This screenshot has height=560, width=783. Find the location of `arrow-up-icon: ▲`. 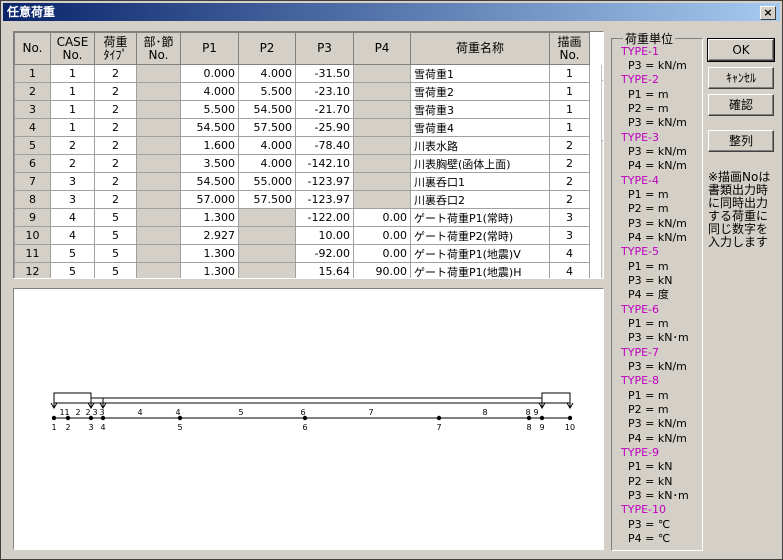

arrow-up-icon: ▲ is located at coordinates (602, 73).